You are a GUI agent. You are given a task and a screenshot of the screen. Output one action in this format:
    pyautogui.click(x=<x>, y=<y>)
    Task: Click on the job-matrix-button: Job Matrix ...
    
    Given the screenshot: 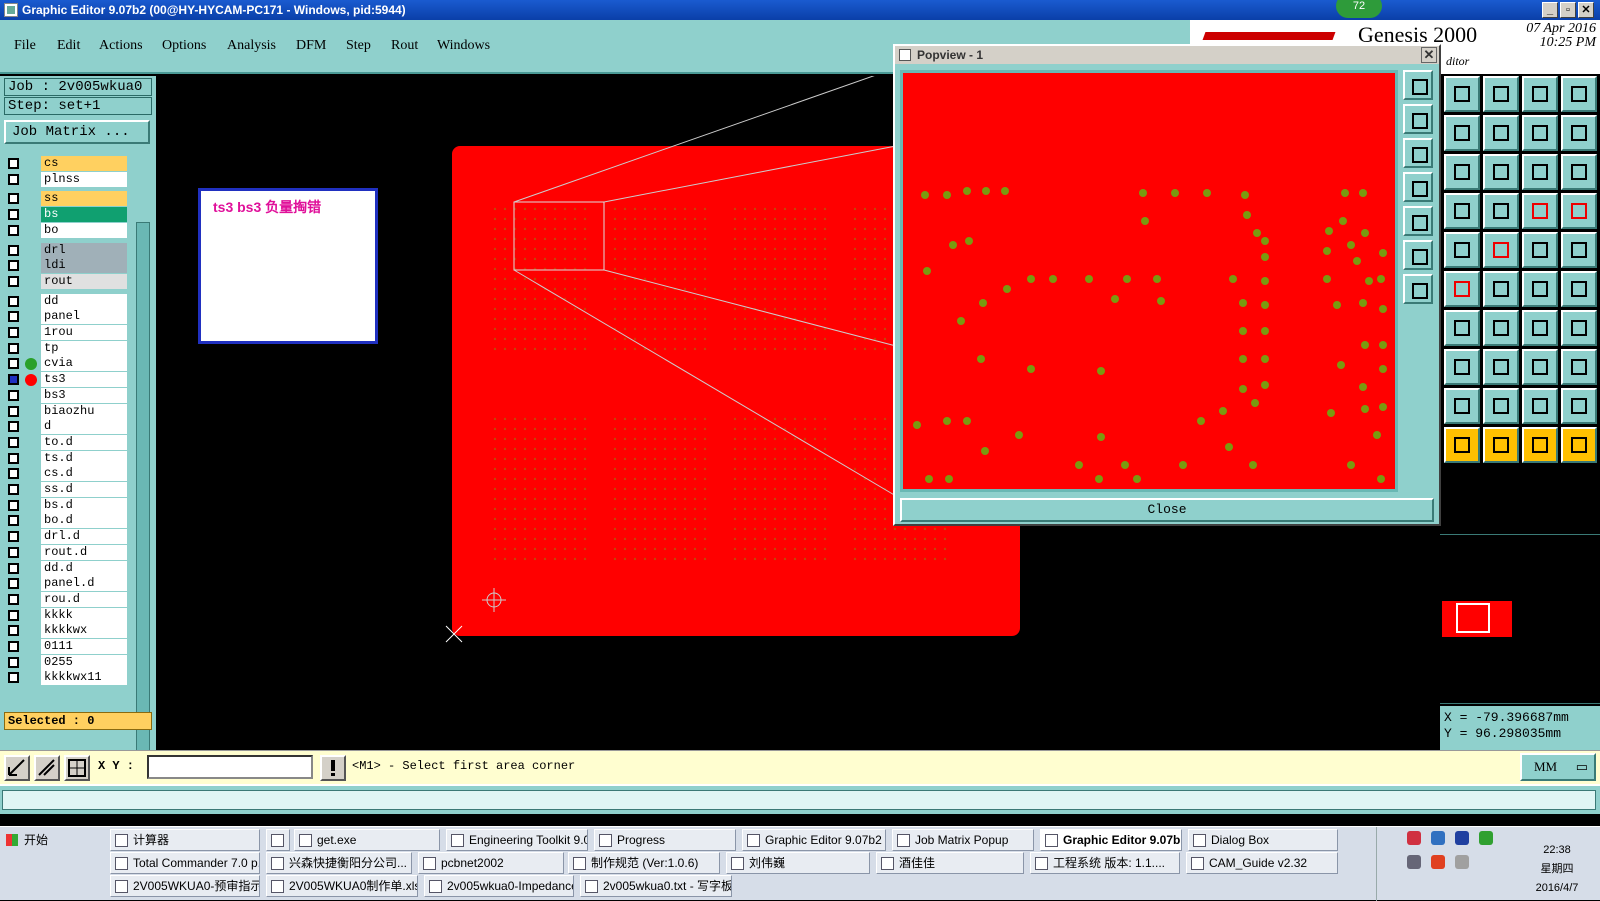 What is the action you would take?
    pyautogui.click(x=77, y=132)
    